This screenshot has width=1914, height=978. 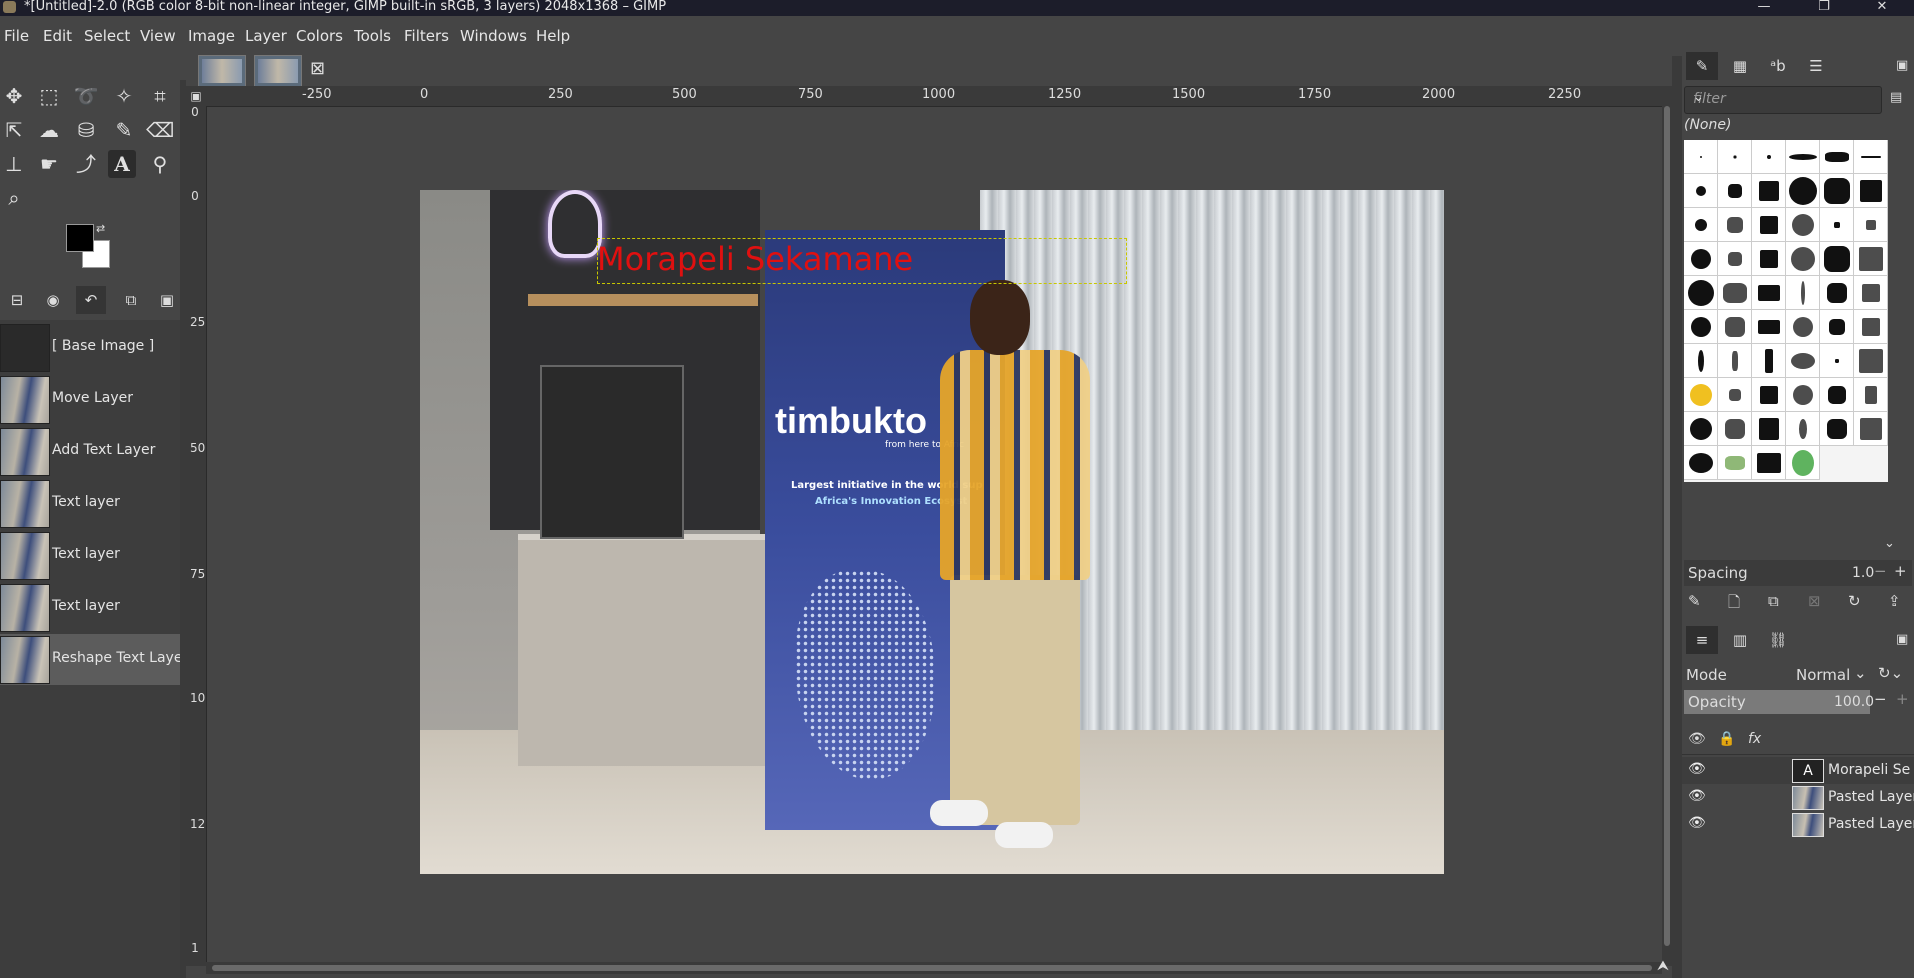 I want to click on delete-brush-icon: ⊠, so click(x=1814, y=601).